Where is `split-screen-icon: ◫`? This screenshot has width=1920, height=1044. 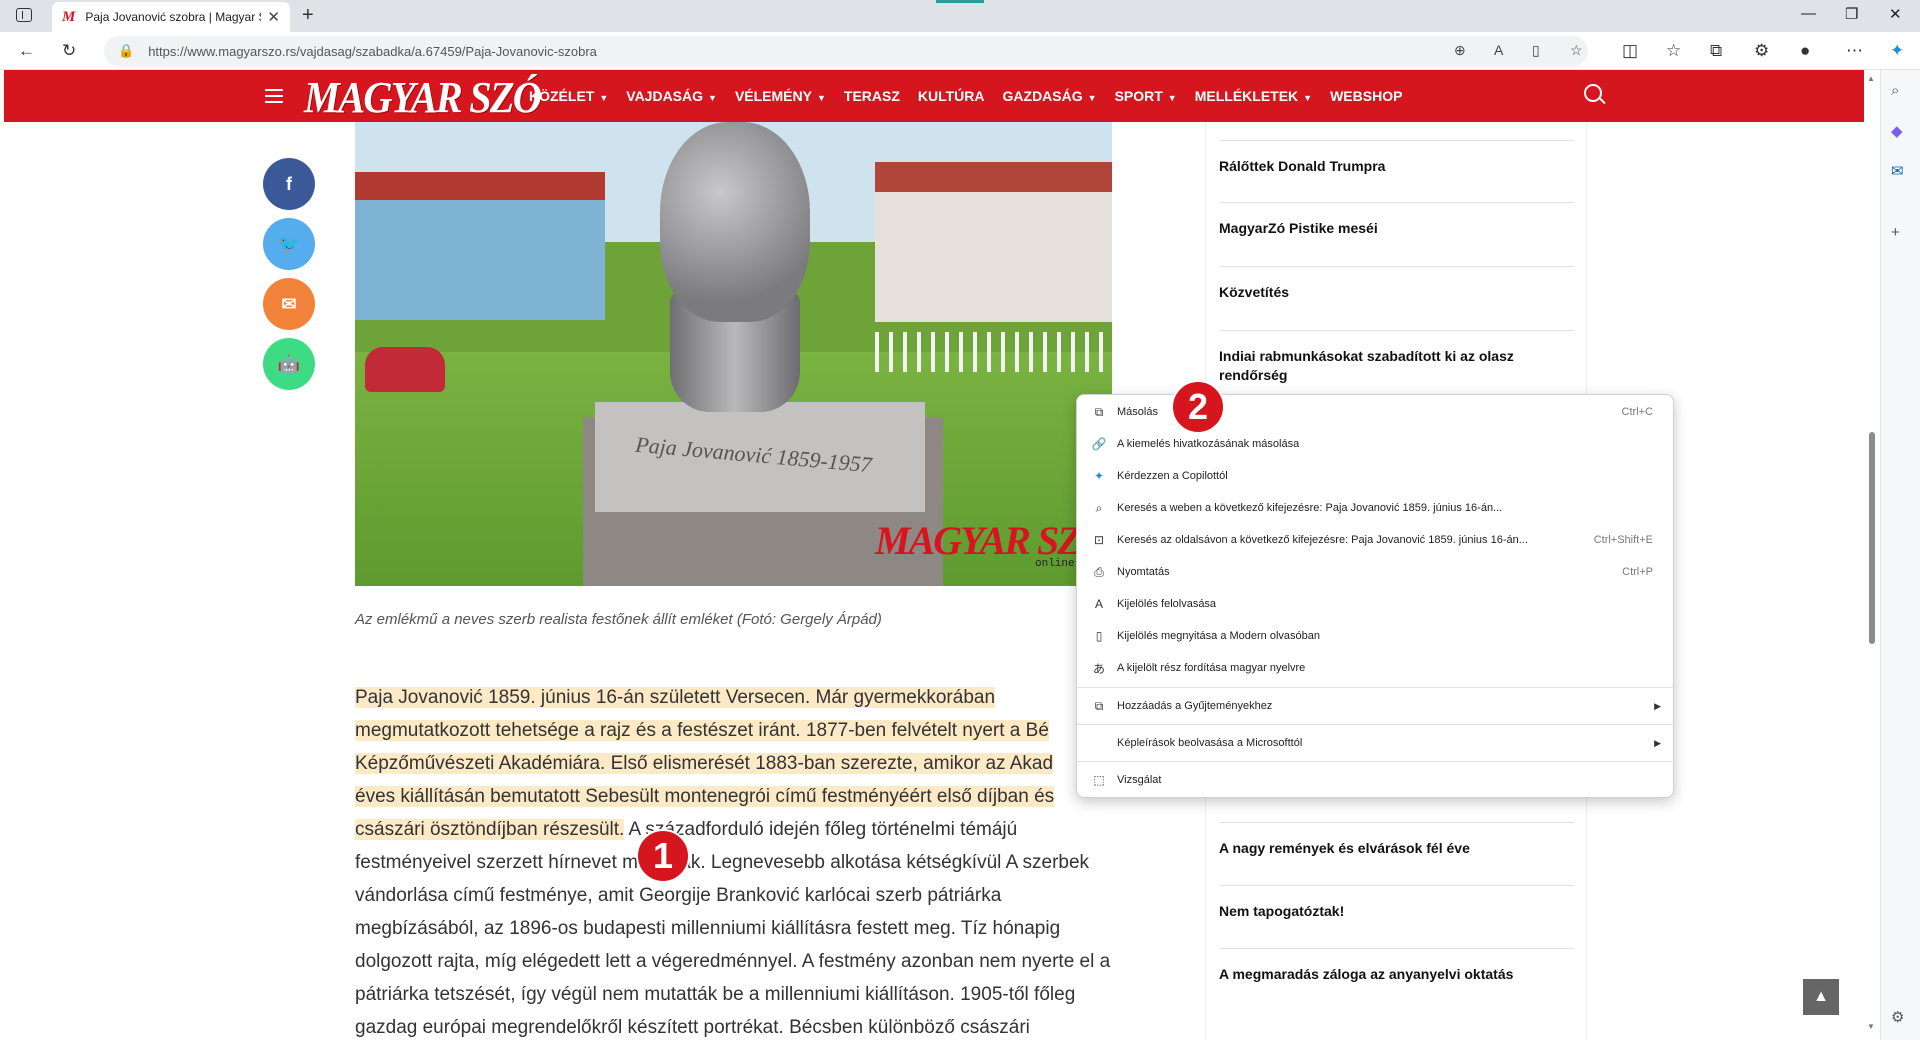 split-screen-icon: ◫ is located at coordinates (1630, 51).